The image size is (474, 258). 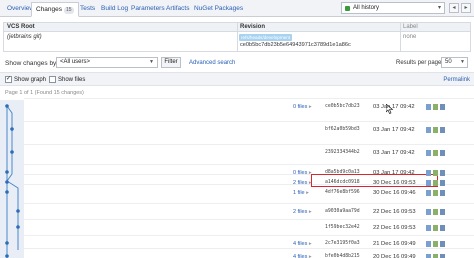 I want to click on files-count: 2 files, so click(x=300, y=183).